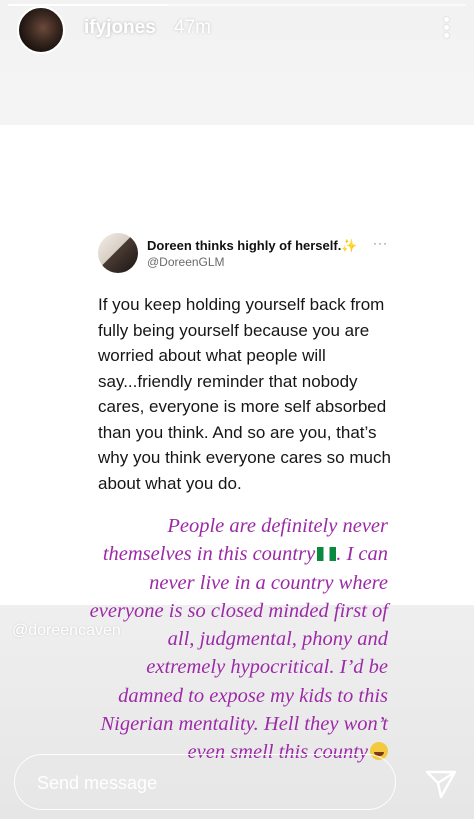 The image size is (474, 819). I want to click on send-message-placeholder: Send message, so click(97, 783).